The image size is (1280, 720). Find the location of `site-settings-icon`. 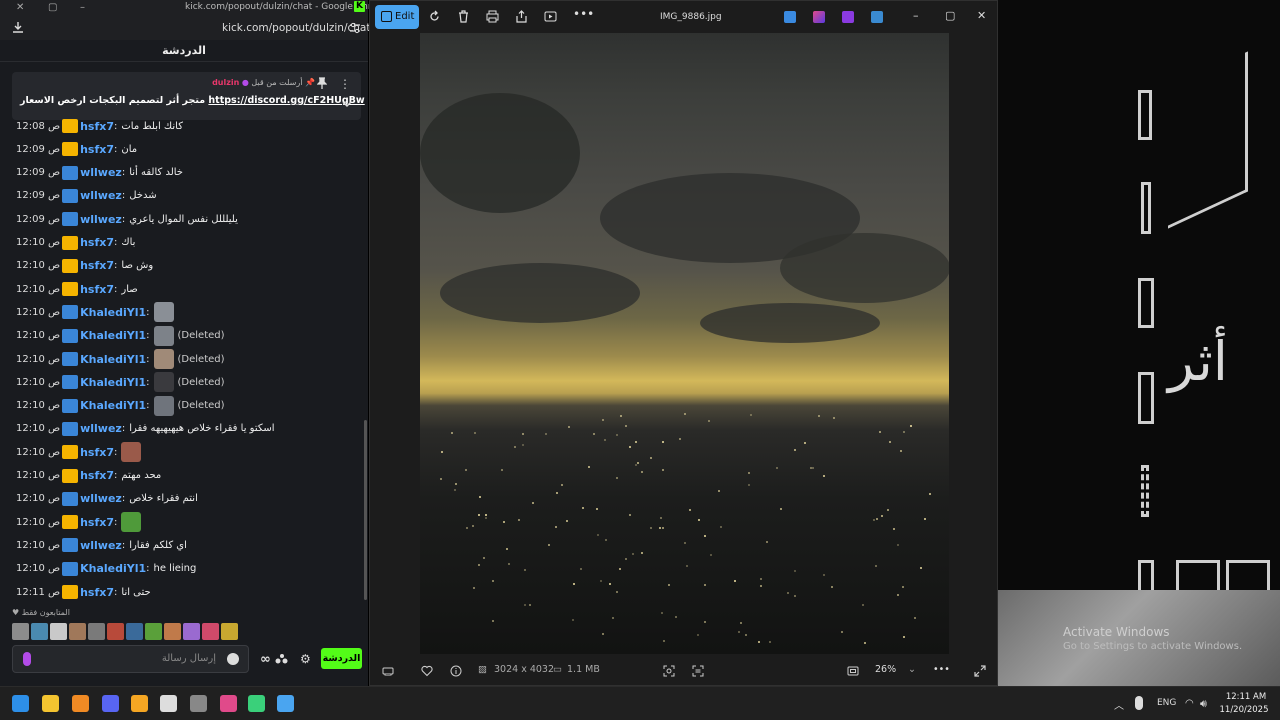

site-settings-icon is located at coordinates (355, 28).